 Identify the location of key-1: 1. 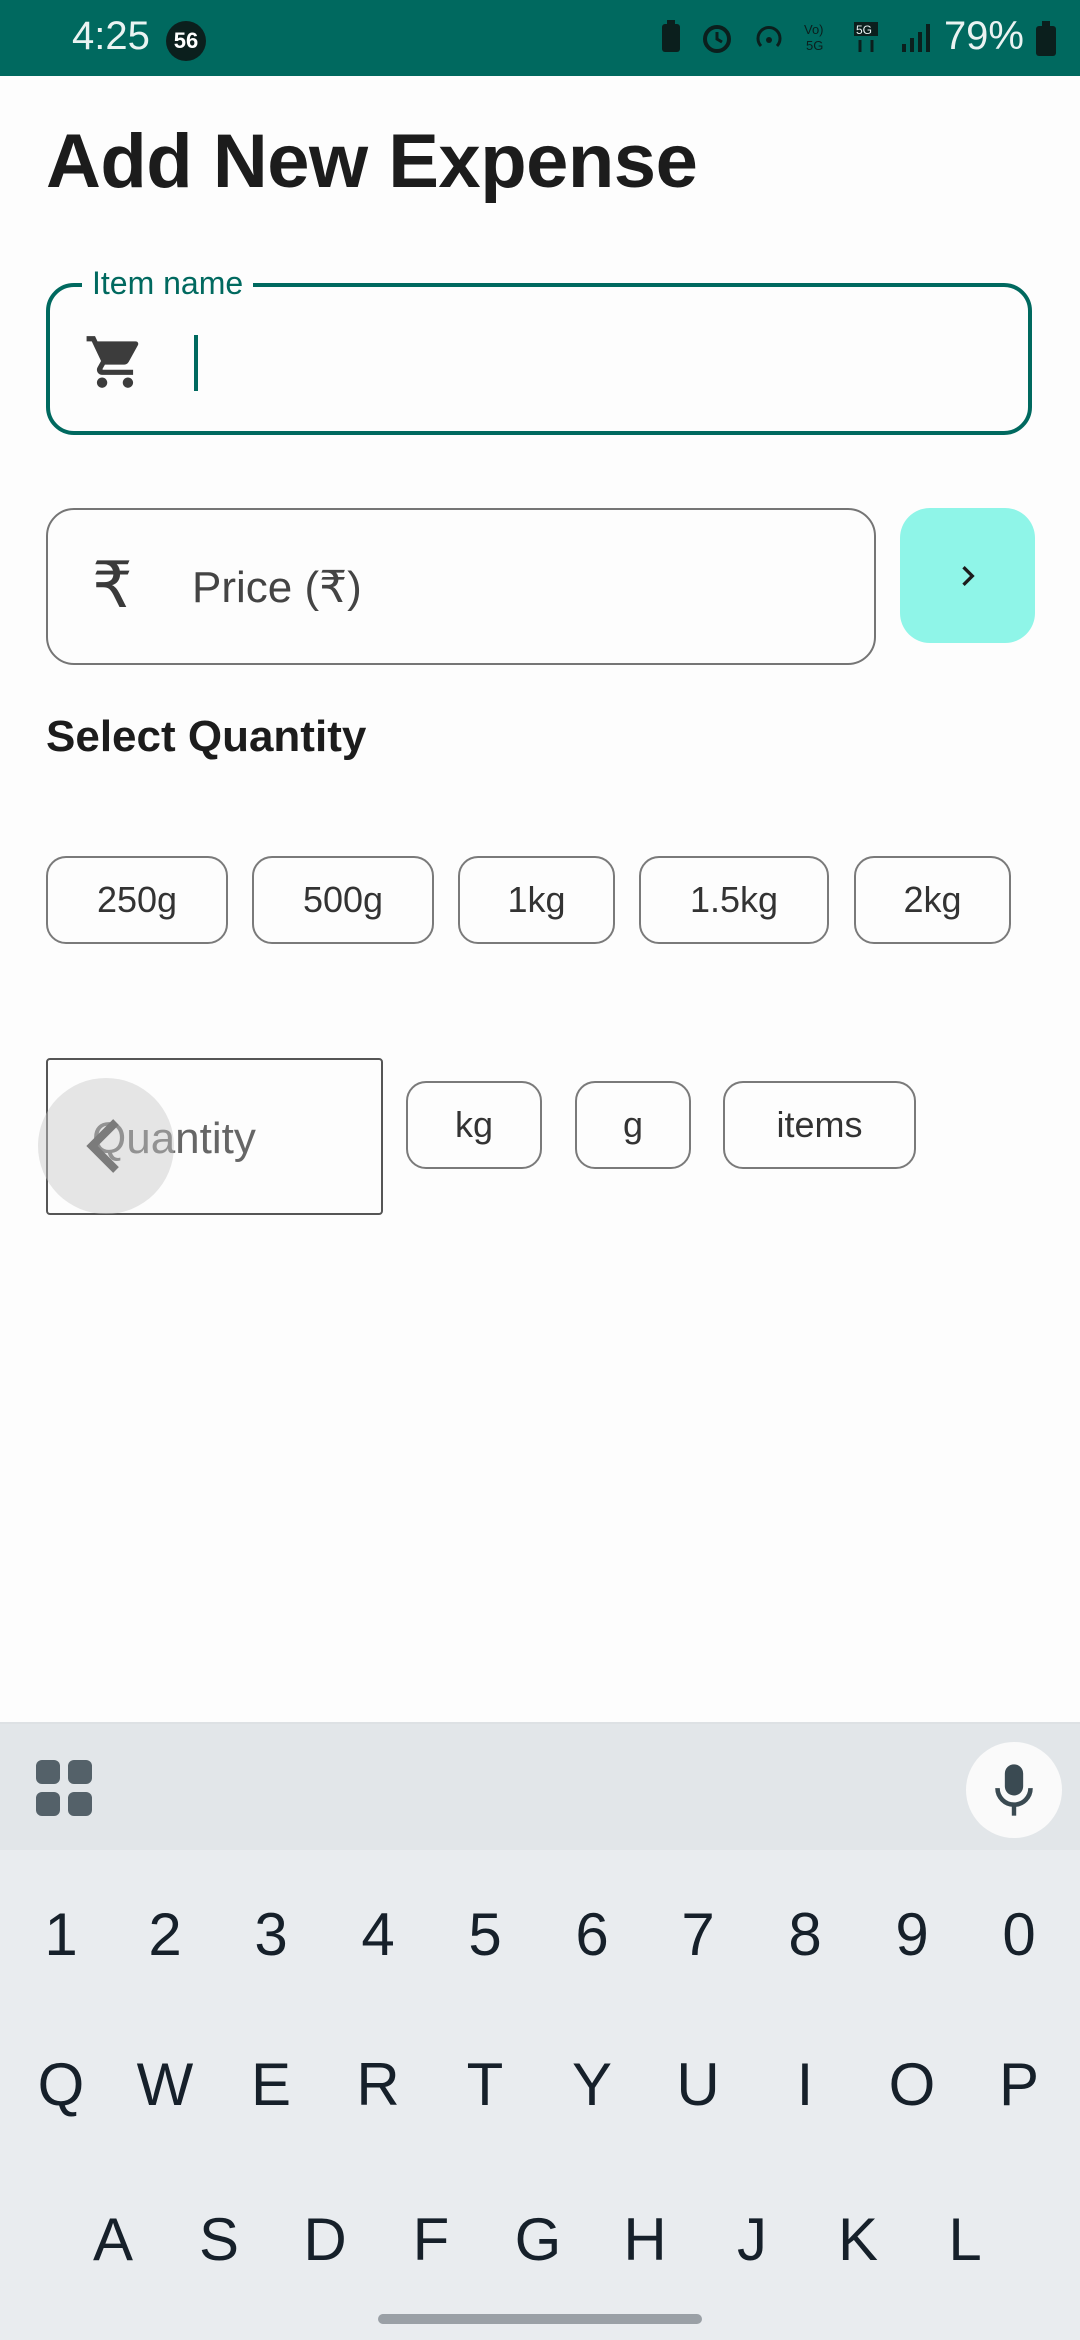
(61, 1934).